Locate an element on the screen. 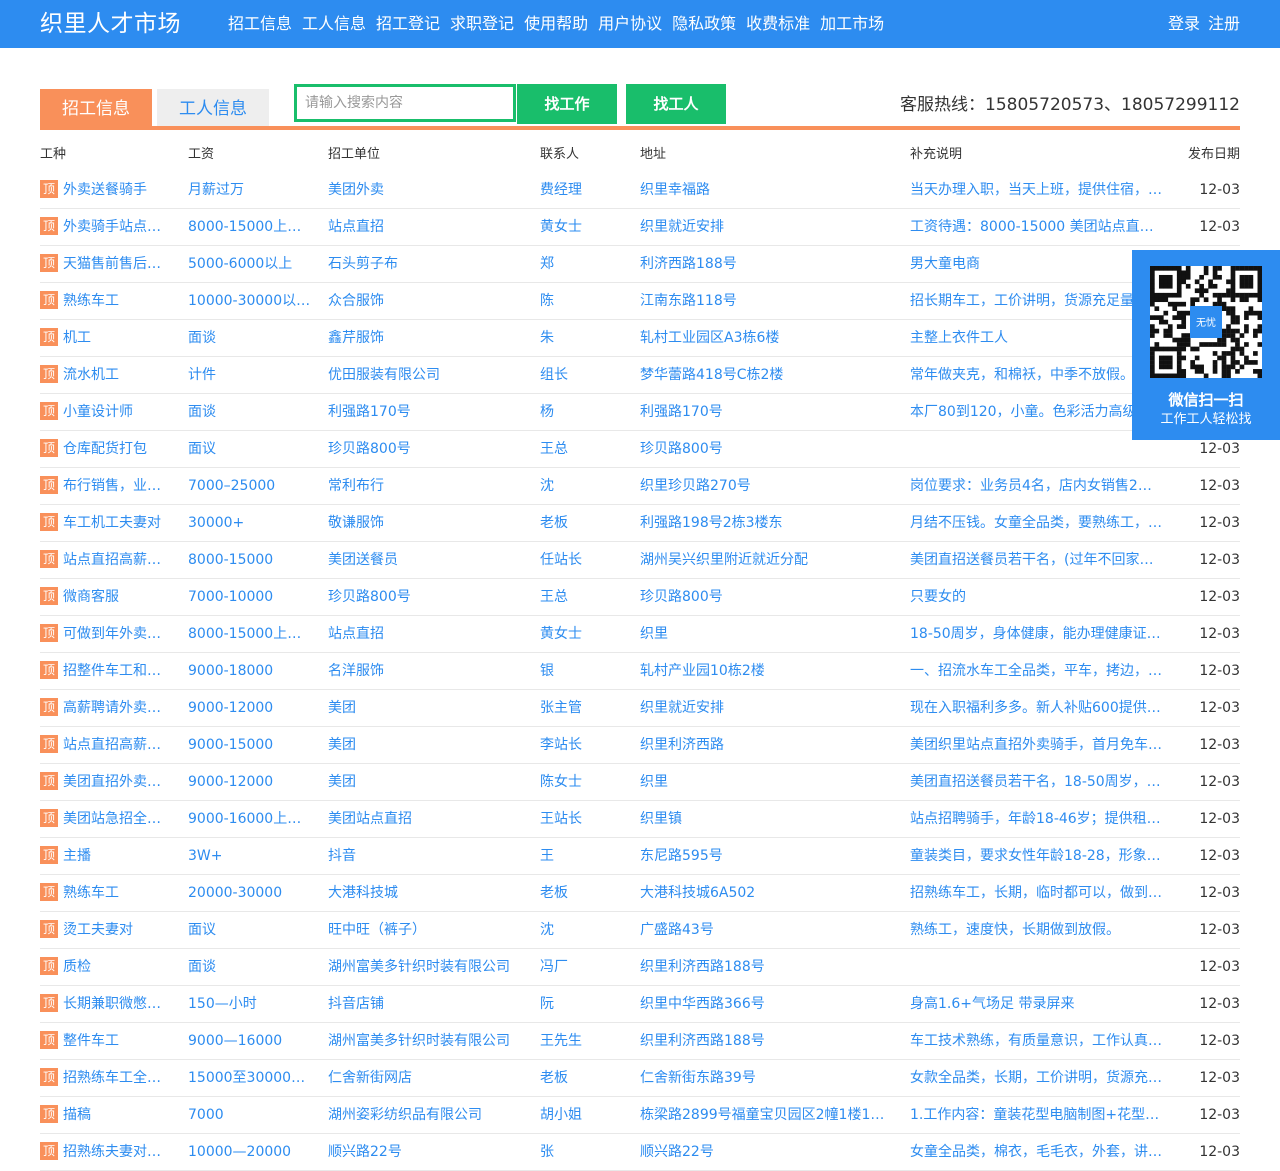 The height and width of the screenshot is (1171, 1280). cell-company: 大港科技城 is located at coordinates (428, 893).